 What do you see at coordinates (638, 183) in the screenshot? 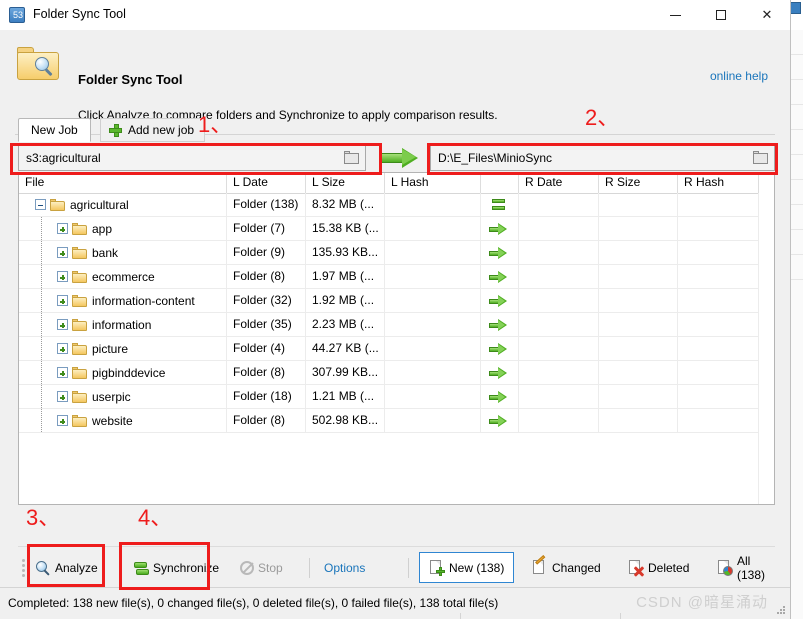
I see `grid-column-header-rsize: R Size` at bounding box center [638, 183].